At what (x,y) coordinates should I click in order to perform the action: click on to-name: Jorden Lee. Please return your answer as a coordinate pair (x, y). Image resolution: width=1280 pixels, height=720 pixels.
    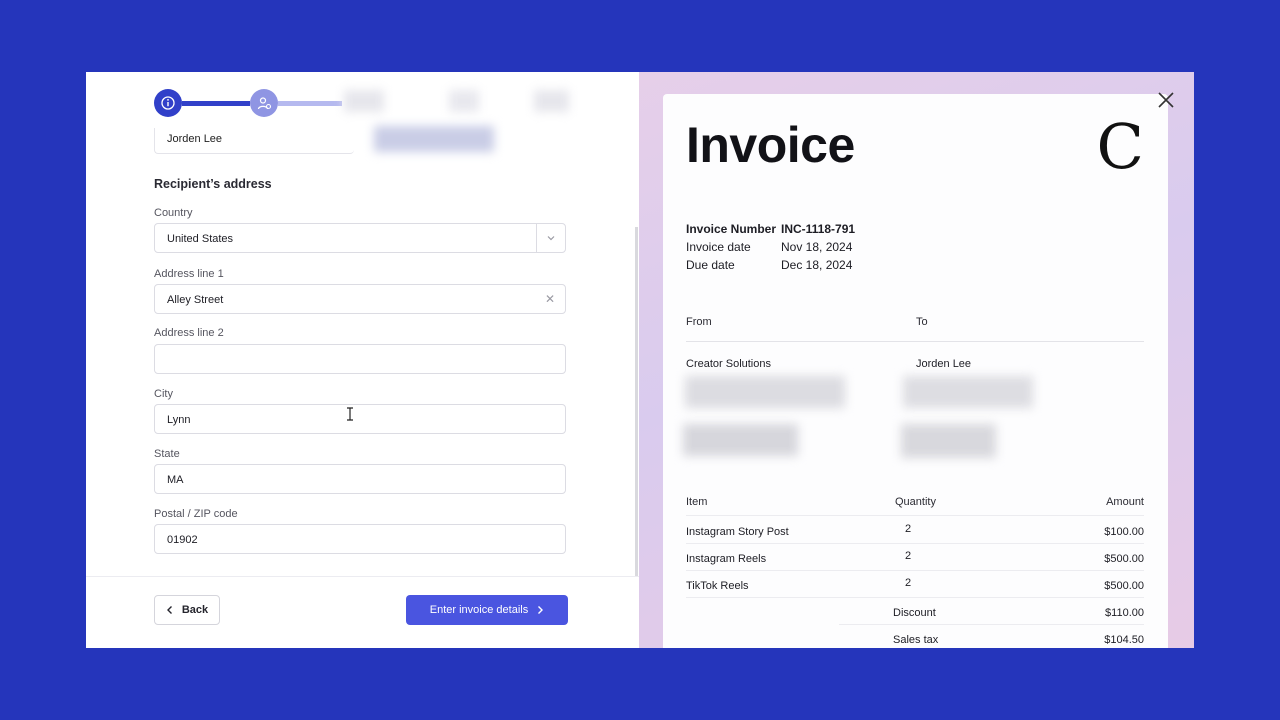
    Looking at the image, I should click on (944, 364).